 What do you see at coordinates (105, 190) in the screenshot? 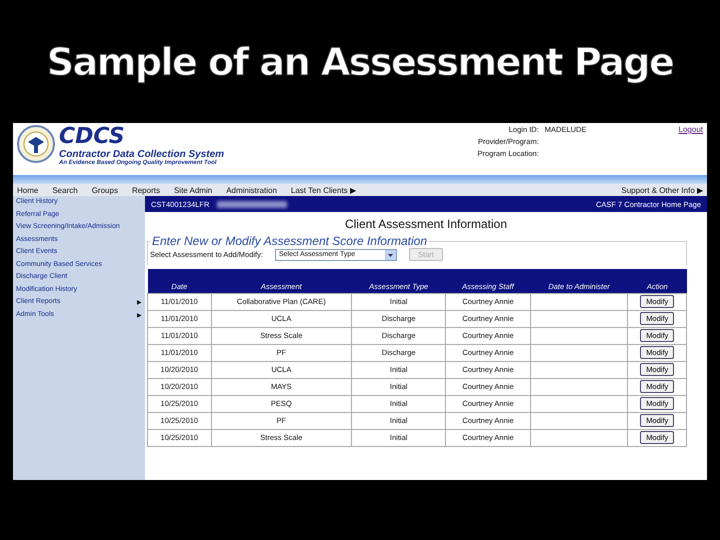
I see `nav-item: Groups` at bounding box center [105, 190].